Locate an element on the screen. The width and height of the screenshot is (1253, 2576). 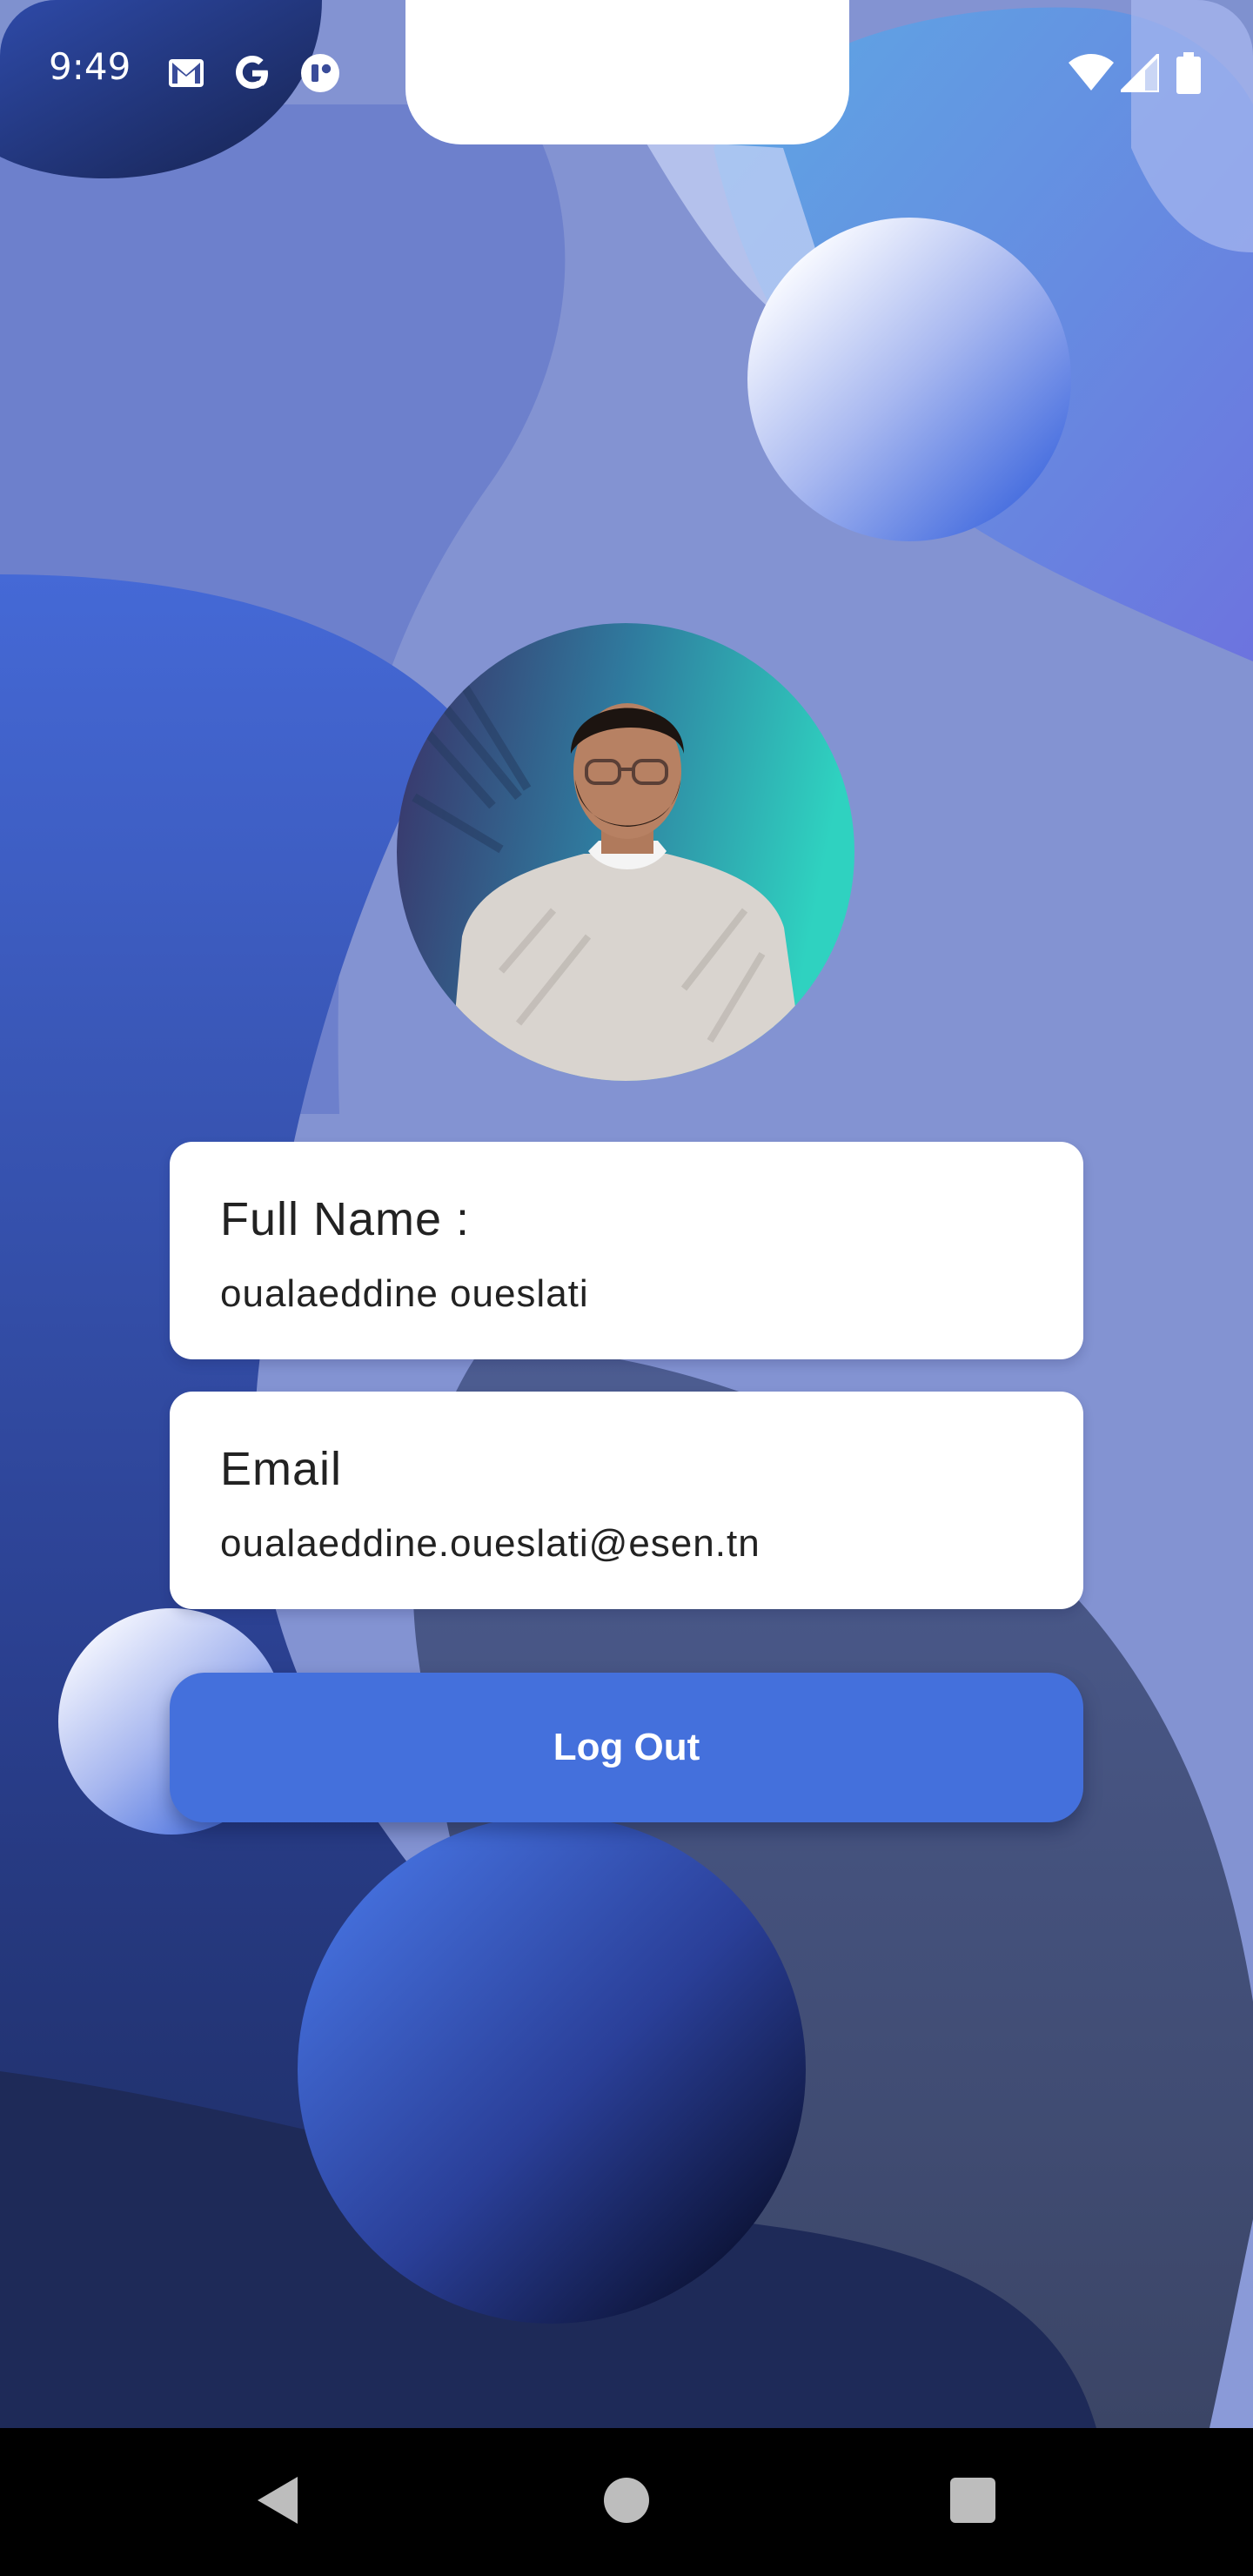
camera-notch is located at coordinates (627, 72).